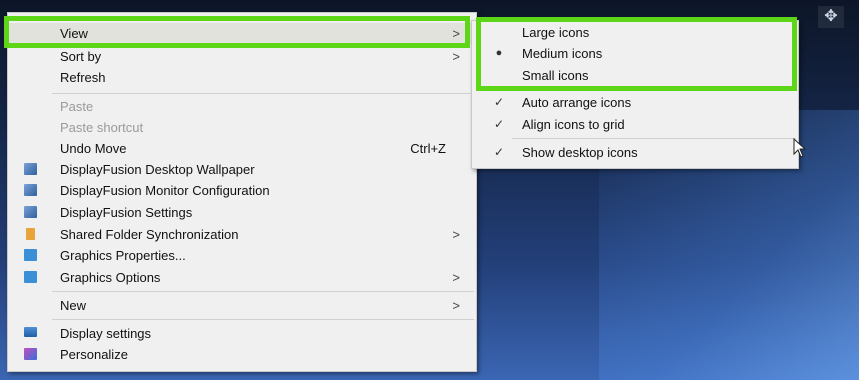 Image resolution: width=859 pixels, height=380 pixels. I want to click on shortcut-text: Ctrl+Z, so click(428, 148).